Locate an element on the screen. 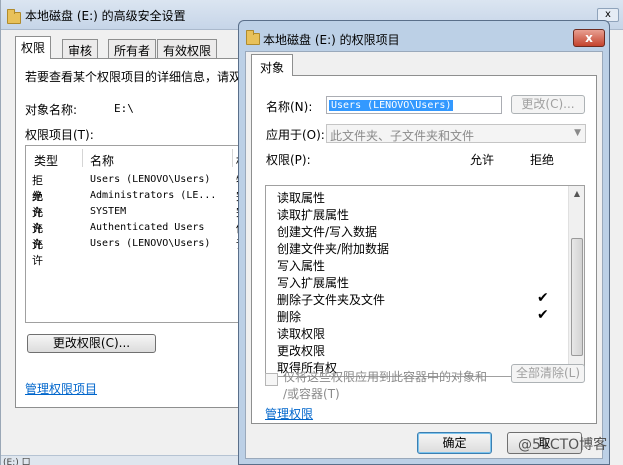  object-name-value: E:\ is located at coordinates (124, 108).